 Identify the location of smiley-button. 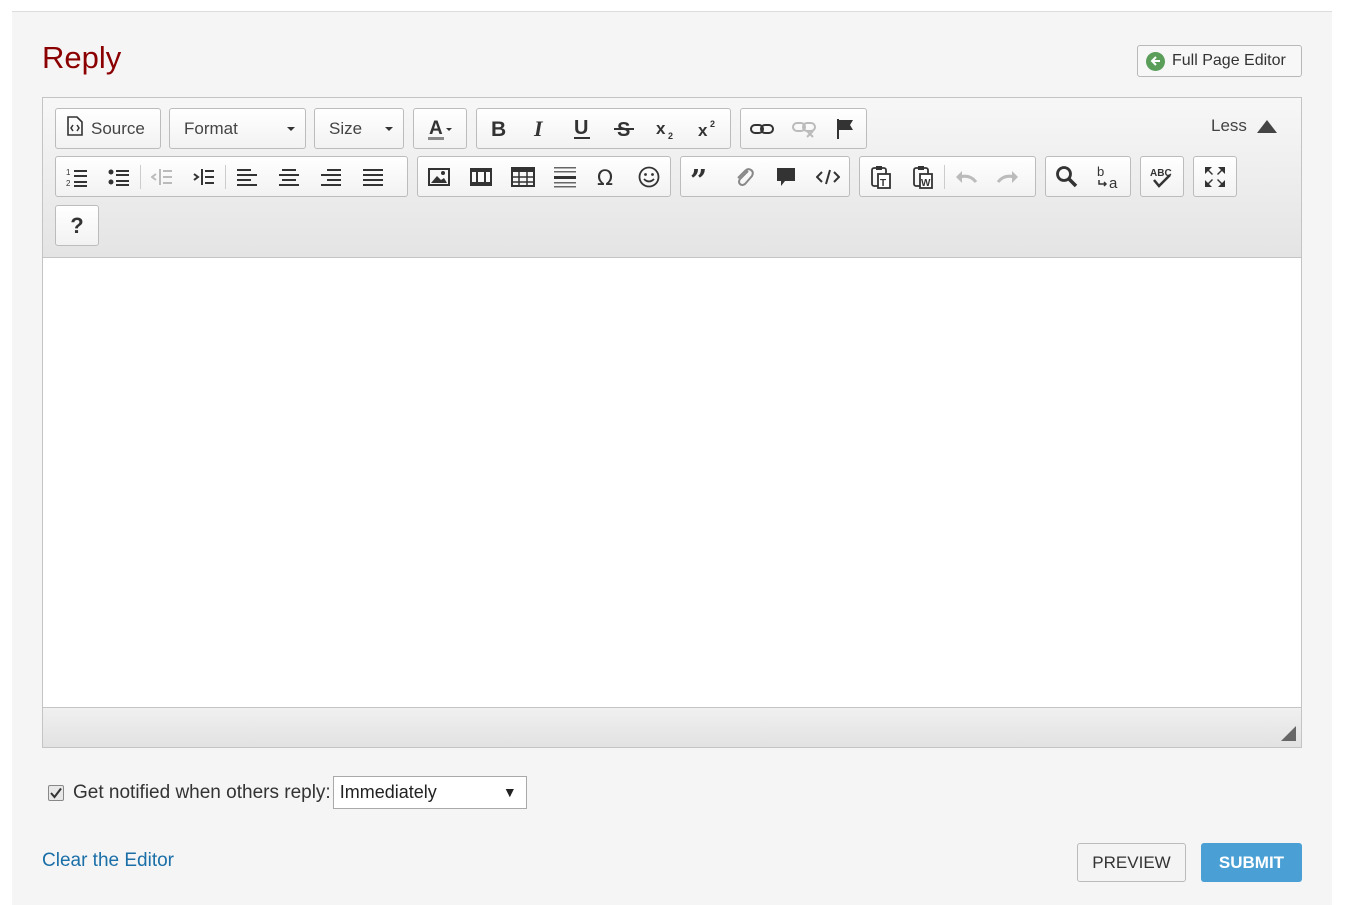
(649, 176).